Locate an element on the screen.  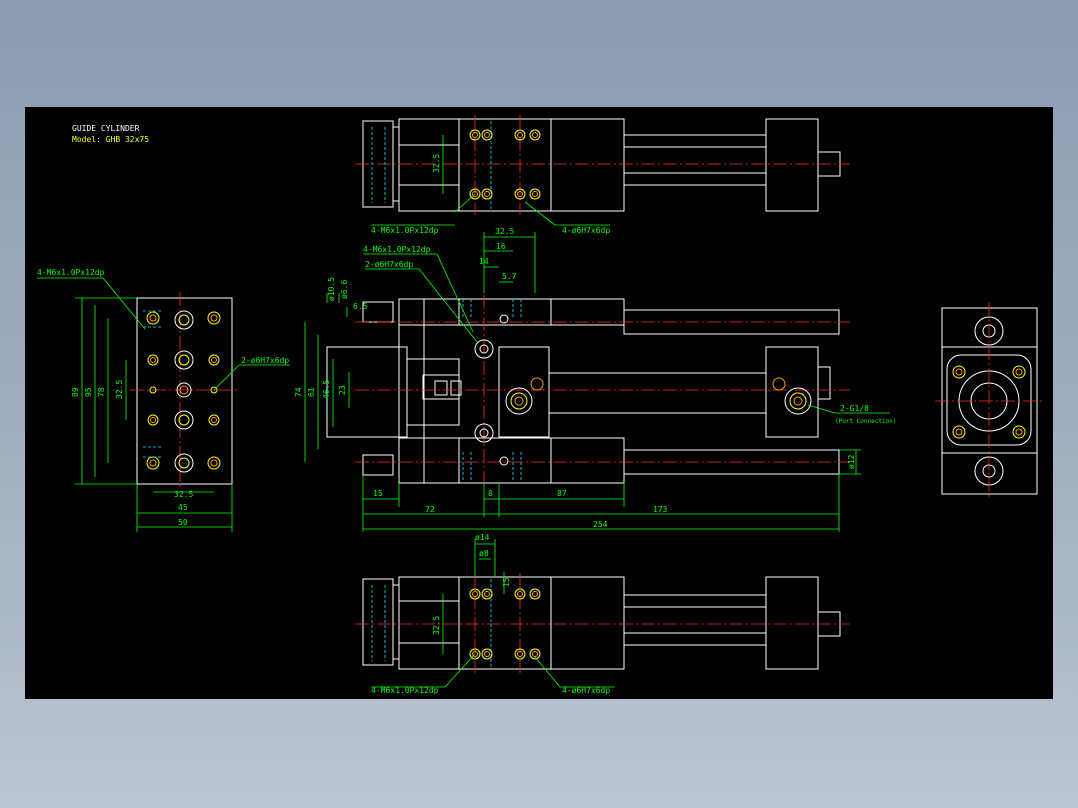
front-dim-66: ø6.6 is located at coordinates (344, 289).